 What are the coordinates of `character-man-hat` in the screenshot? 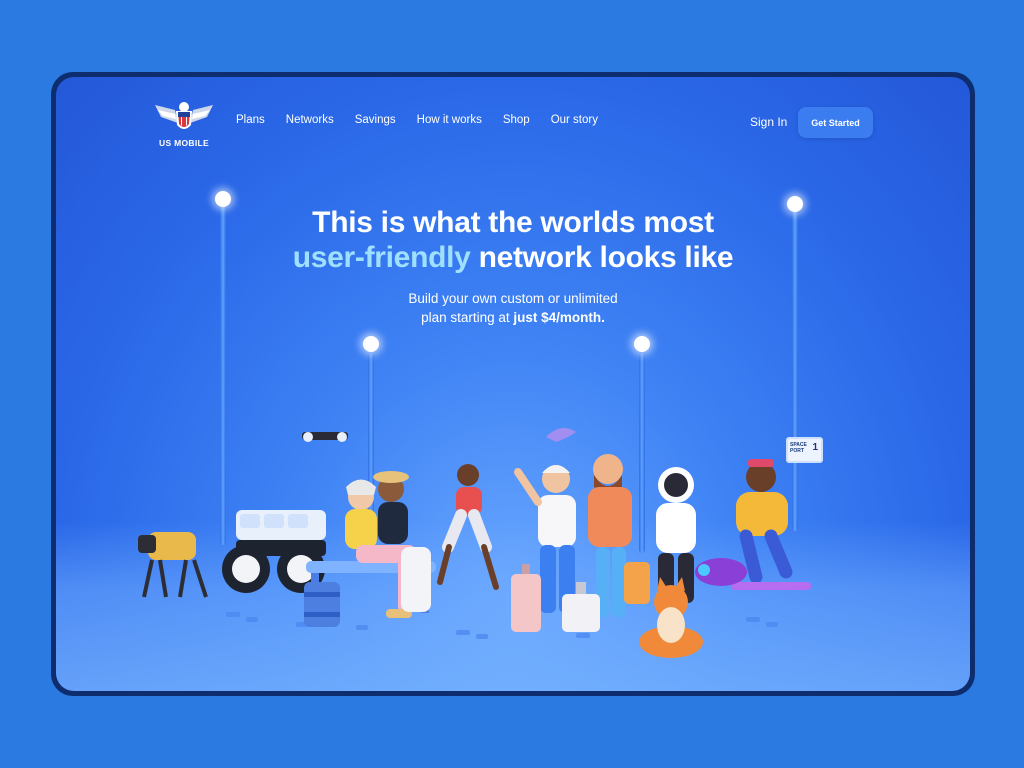 It's located at (402, 541).